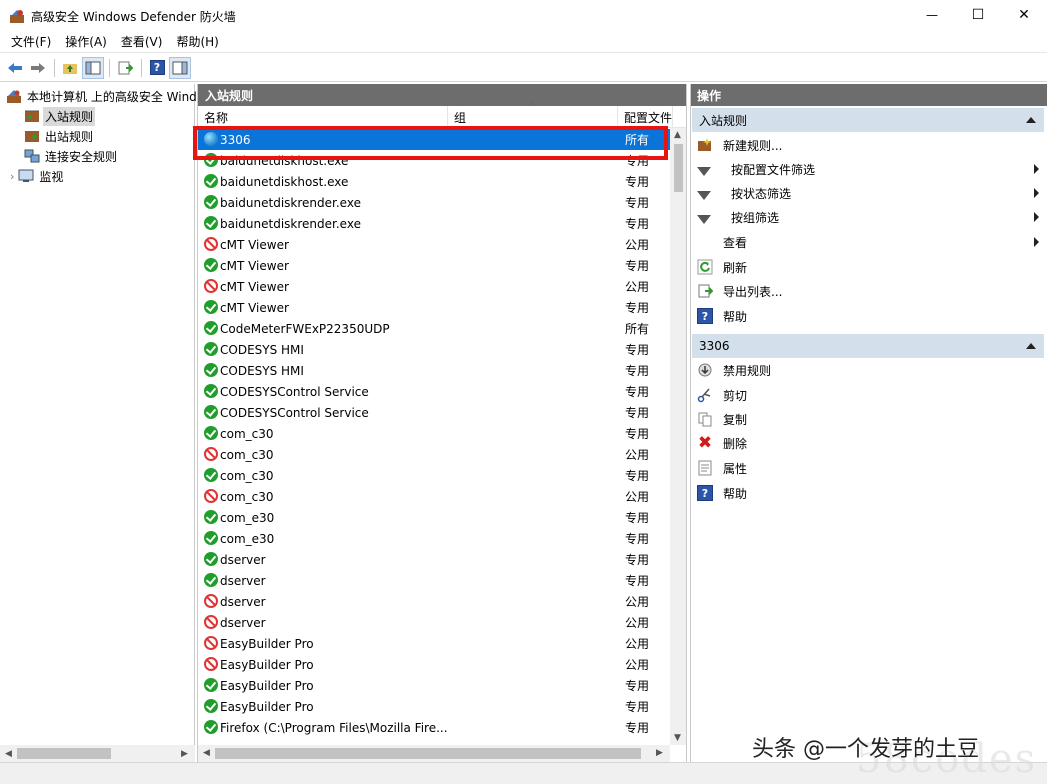 This screenshot has width=1047, height=784. I want to click on export-icon, so click(125, 67).